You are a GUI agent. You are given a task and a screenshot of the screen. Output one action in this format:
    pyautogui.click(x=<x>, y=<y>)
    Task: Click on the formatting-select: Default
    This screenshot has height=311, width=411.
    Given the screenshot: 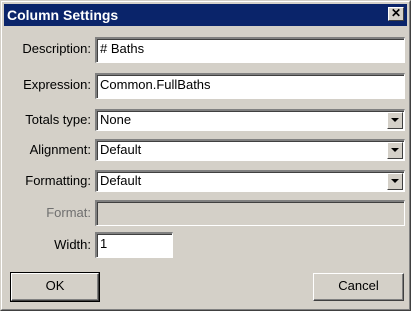 What is the action you would take?
    pyautogui.click(x=250, y=181)
    